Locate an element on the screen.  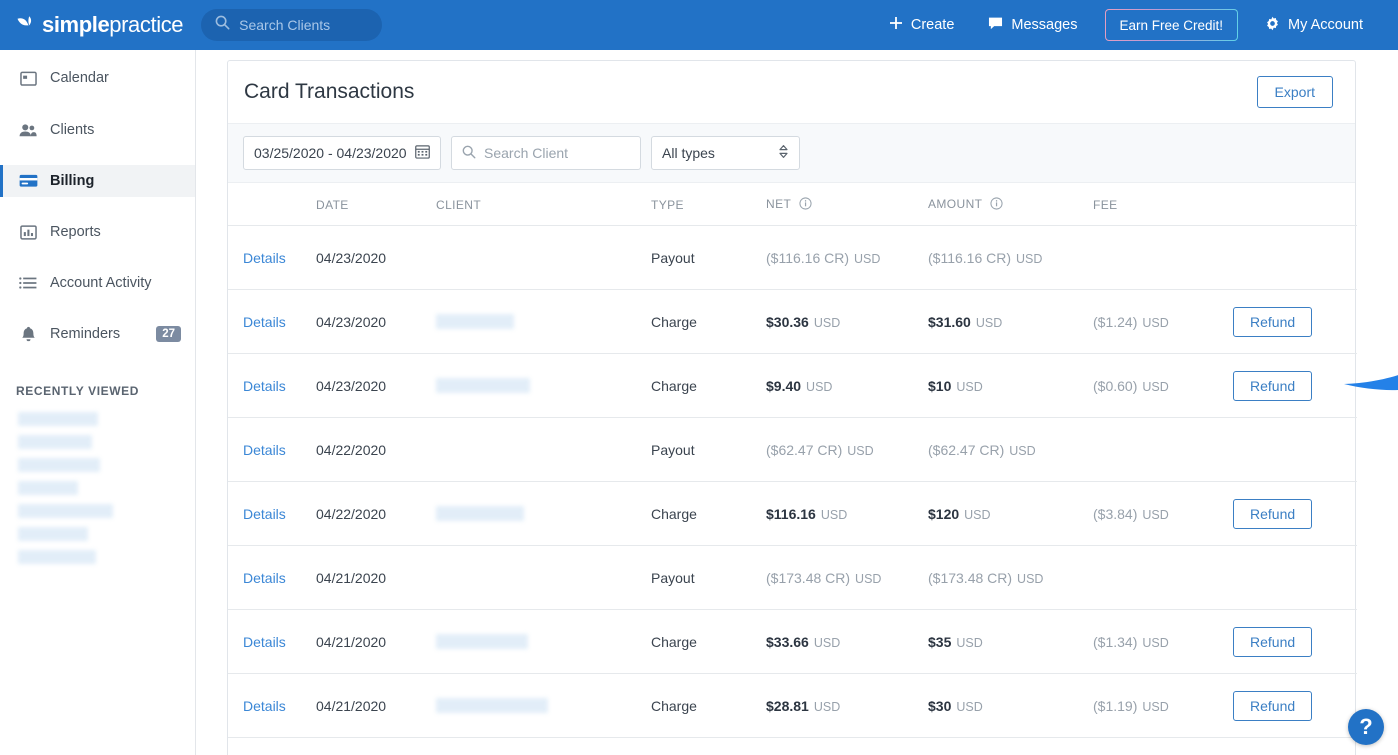
page-title: Card Transactions is located at coordinates (329, 91).